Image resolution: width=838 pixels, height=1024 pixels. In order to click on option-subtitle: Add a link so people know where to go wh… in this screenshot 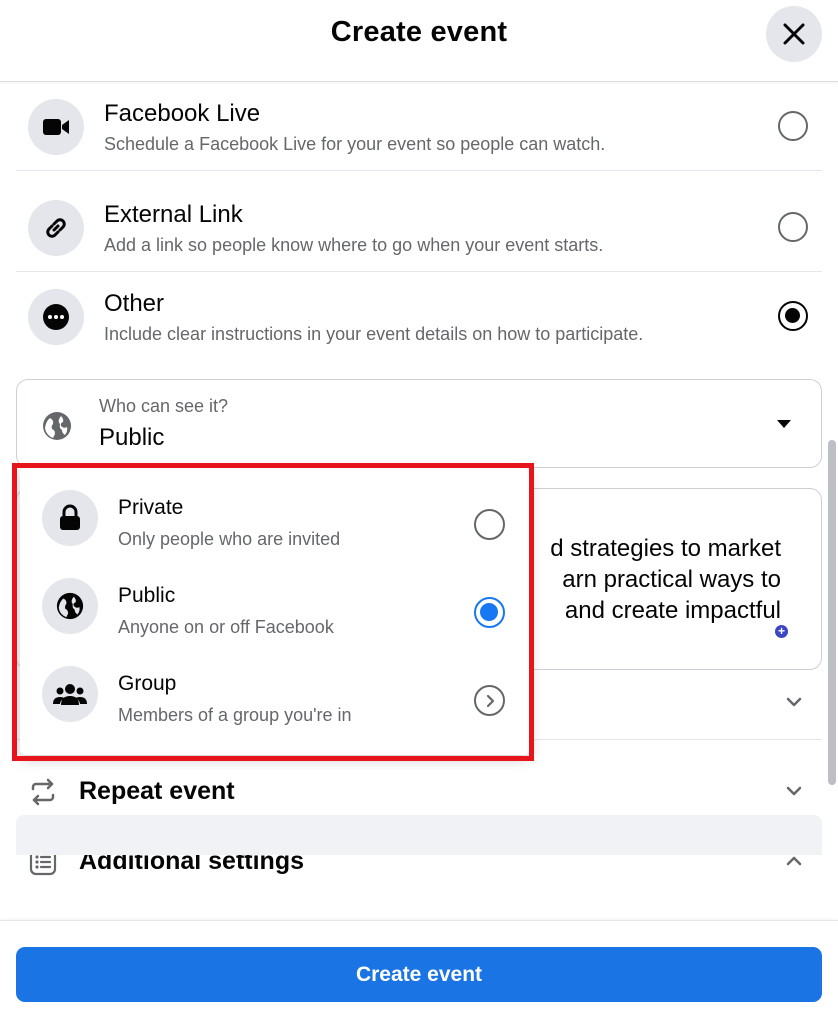, I will do `click(354, 245)`.